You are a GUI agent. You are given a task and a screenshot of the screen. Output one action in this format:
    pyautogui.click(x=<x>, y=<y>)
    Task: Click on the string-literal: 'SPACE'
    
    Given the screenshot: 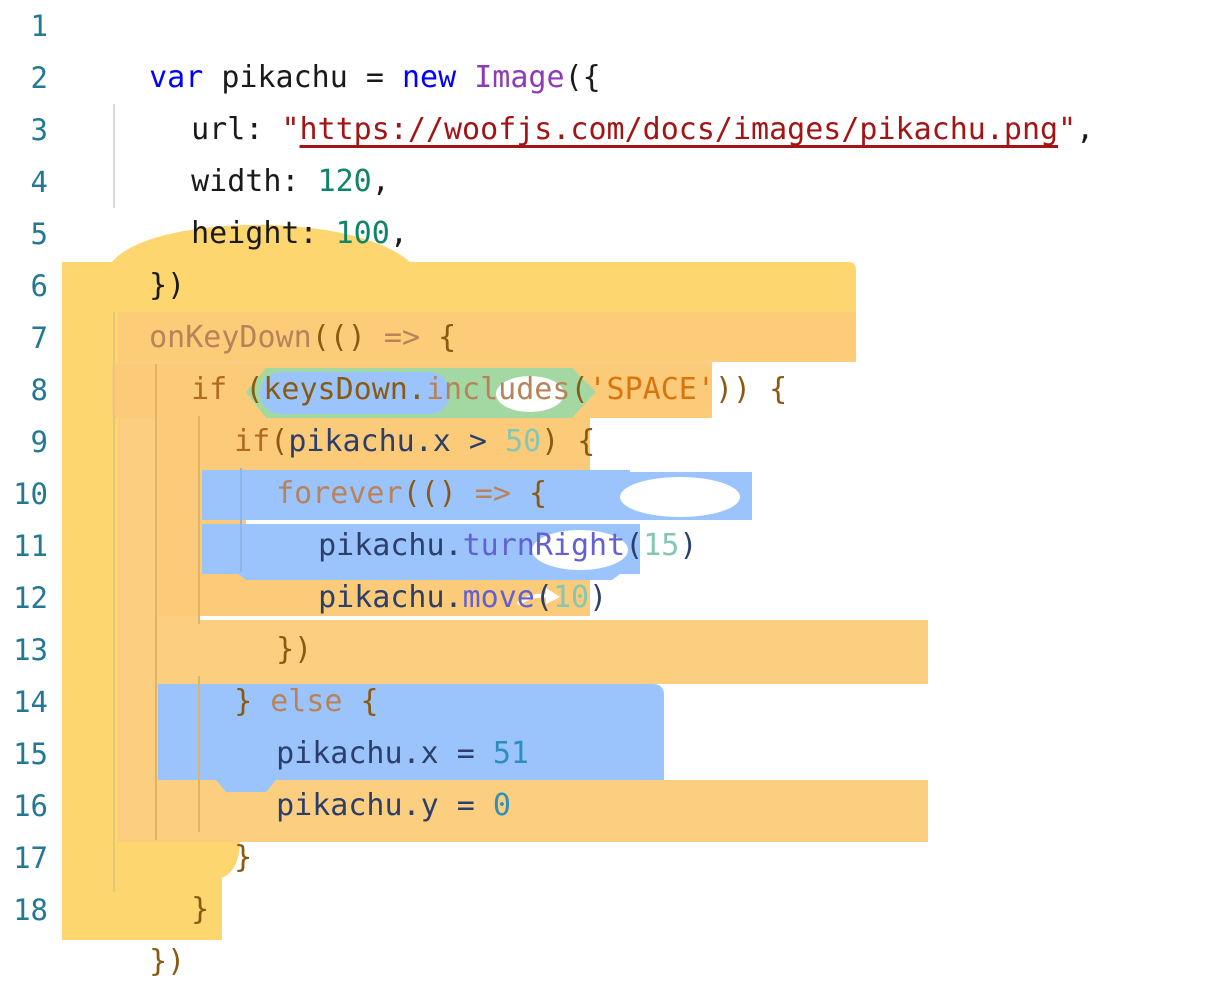 What is the action you would take?
    pyautogui.click(x=651, y=389)
    